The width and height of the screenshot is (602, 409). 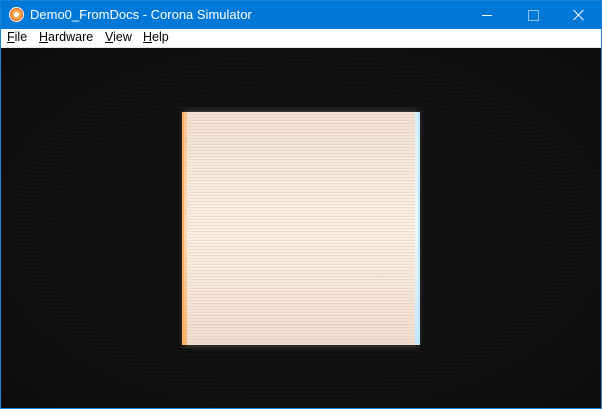 I want to click on corona-logo-icon, so click(x=16, y=14).